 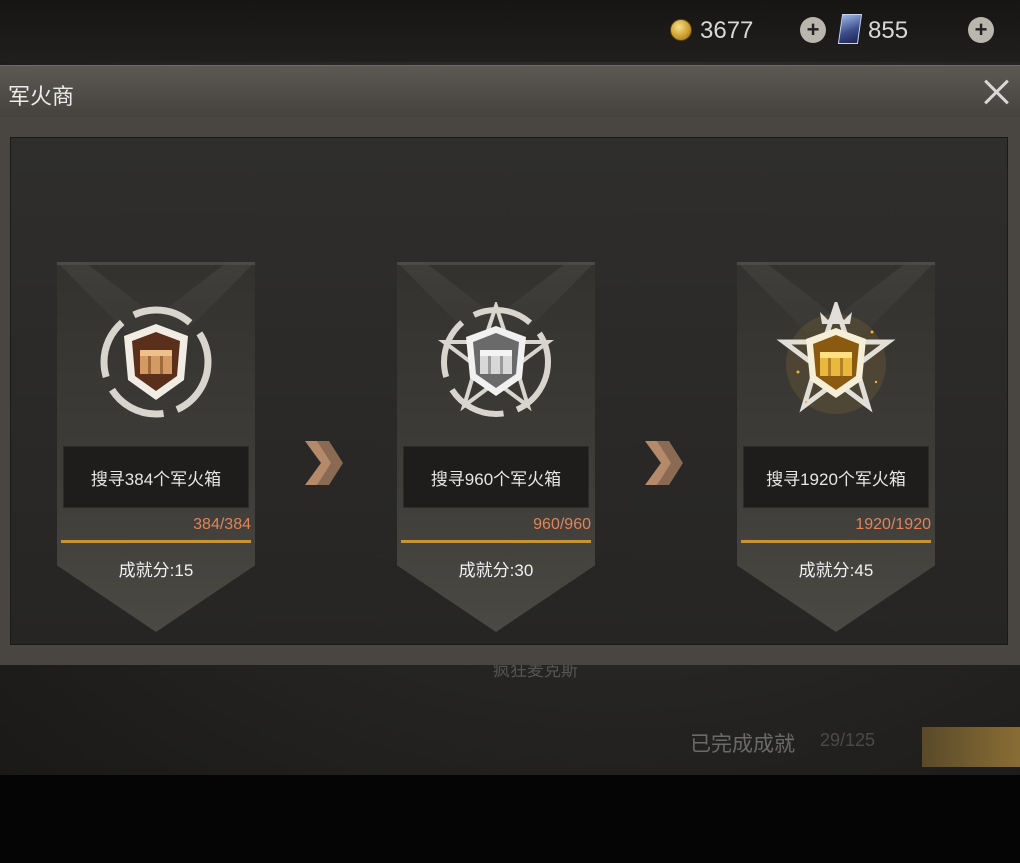 What do you see at coordinates (681, 30) in the screenshot?
I see `gold-coin-icon` at bounding box center [681, 30].